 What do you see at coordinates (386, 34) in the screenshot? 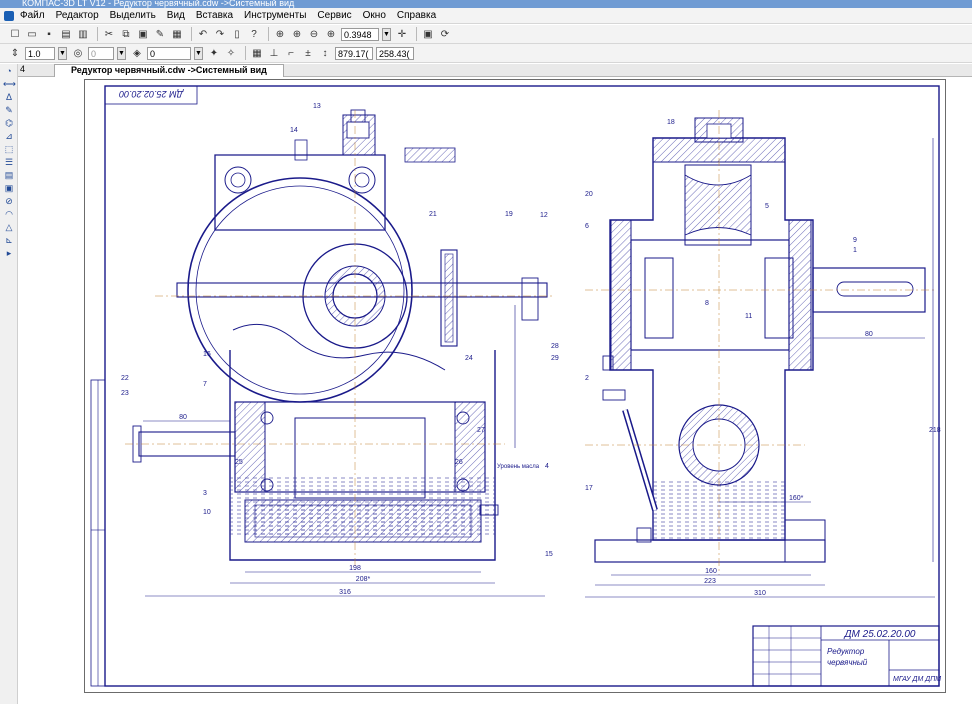
I see `zoom-dropdown-icon: ▼` at bounding box center [386, 34].